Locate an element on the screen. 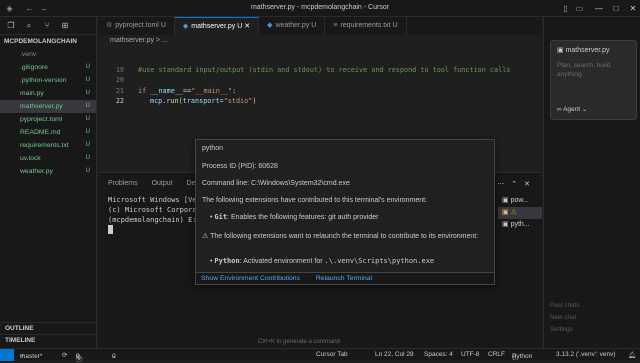  terminal-hint: Ctrl+K to generate a command is located at coordinates (299, 342).